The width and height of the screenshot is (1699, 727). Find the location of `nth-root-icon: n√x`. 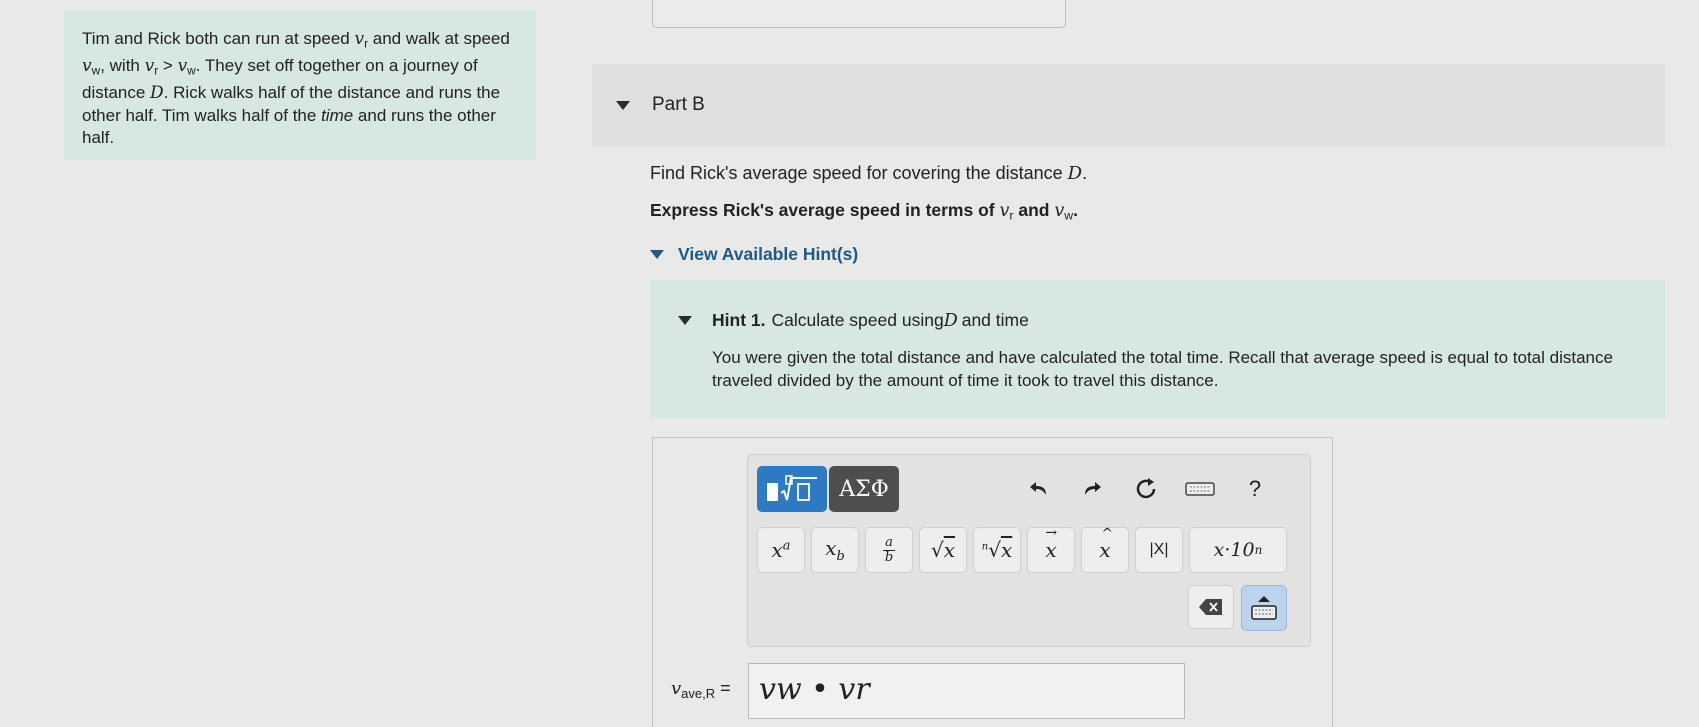

nth-root-icon: n√x is located at coordinates (997, 550).